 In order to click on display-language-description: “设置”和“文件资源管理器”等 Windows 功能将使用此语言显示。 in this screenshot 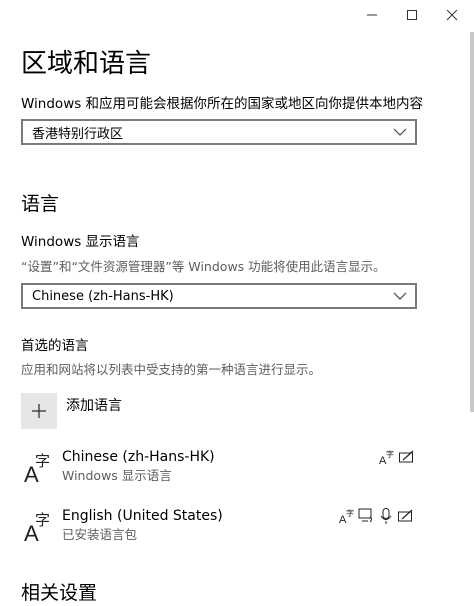, I will do `click(203, 266)`.